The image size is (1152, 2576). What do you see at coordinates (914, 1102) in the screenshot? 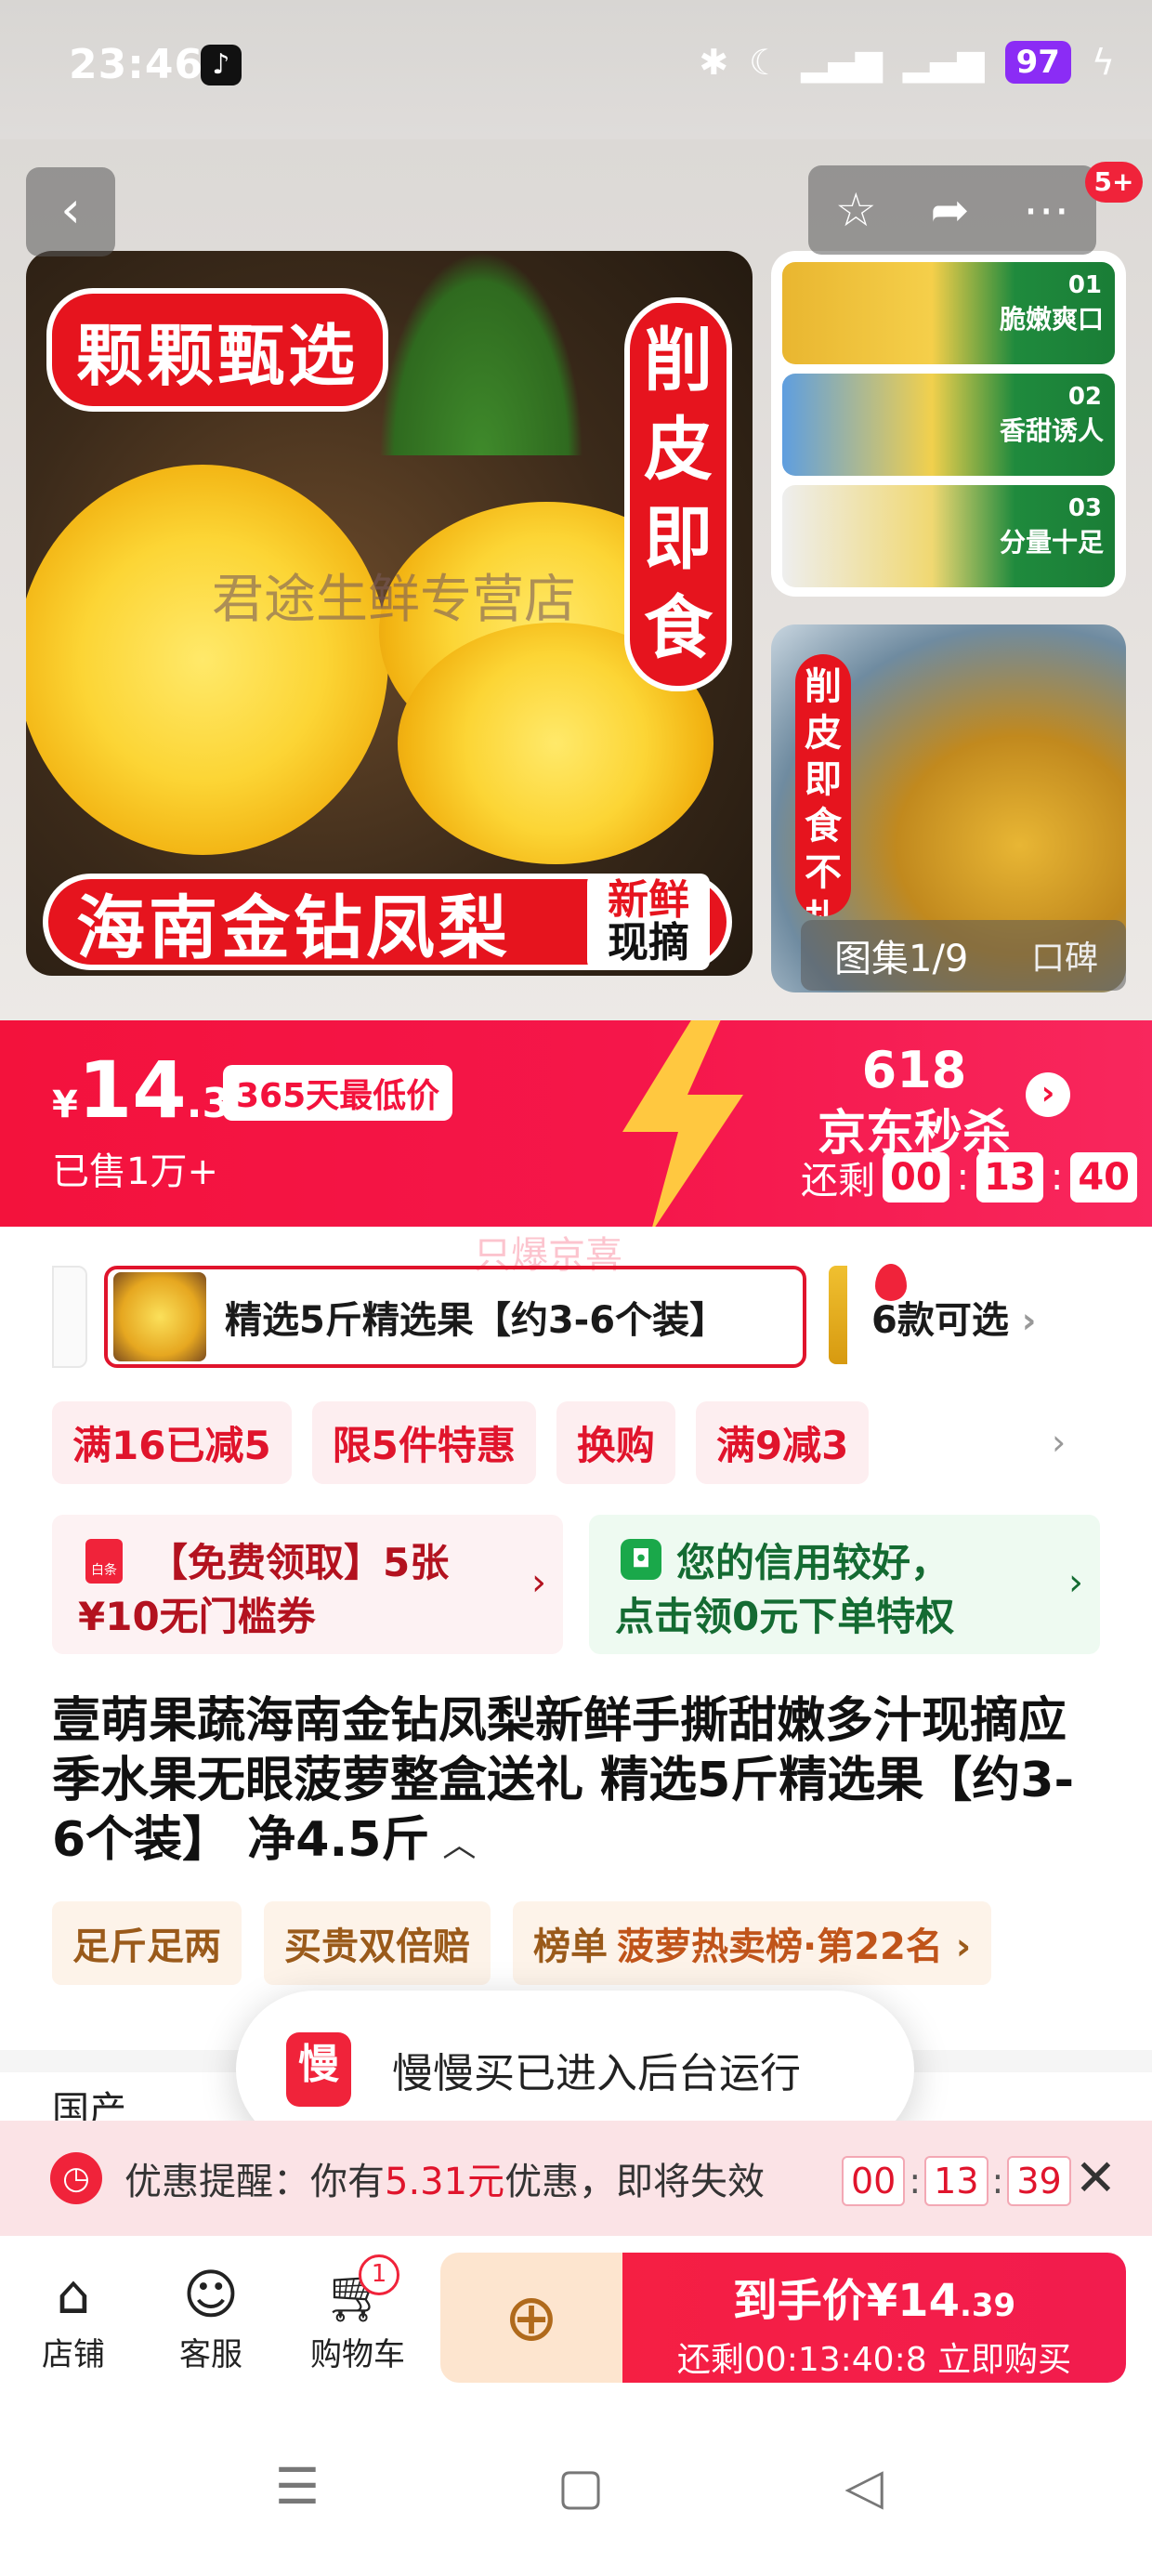
I see `seckill-brand: 618 京东秒杀` at bounding box center [914, 1102].